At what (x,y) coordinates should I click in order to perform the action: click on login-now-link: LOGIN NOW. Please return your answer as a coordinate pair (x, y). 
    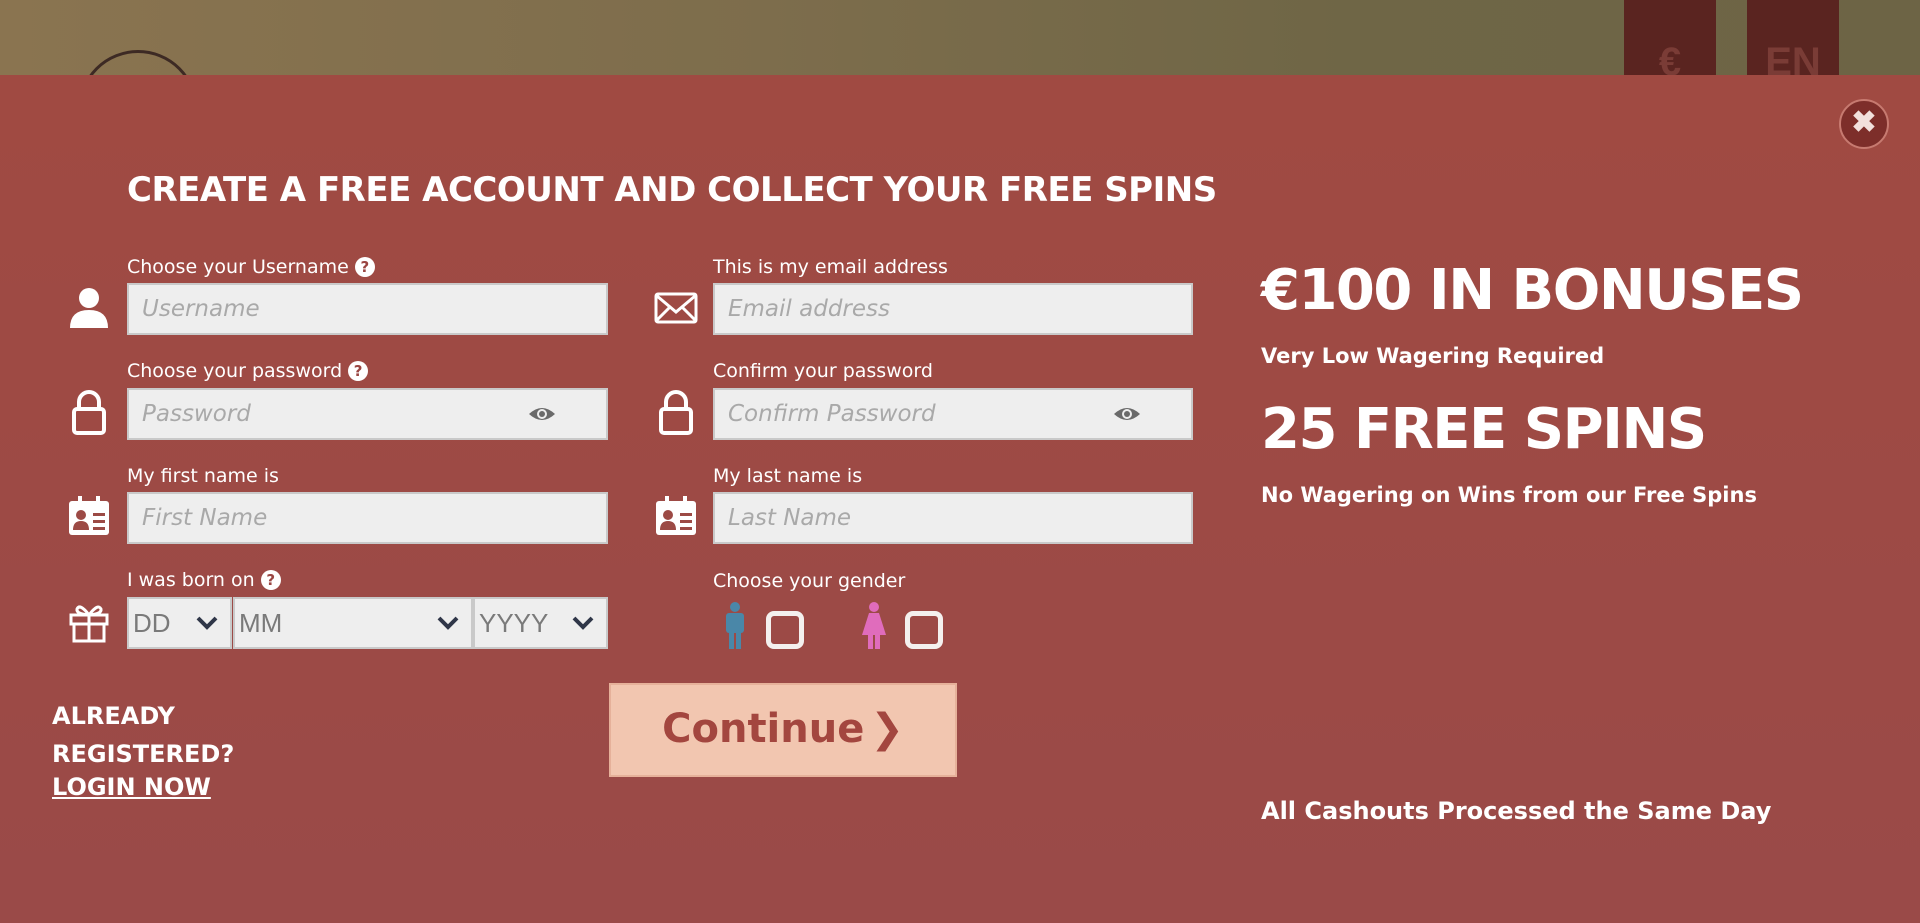
    Looking at the image, I should click on (131, 787).